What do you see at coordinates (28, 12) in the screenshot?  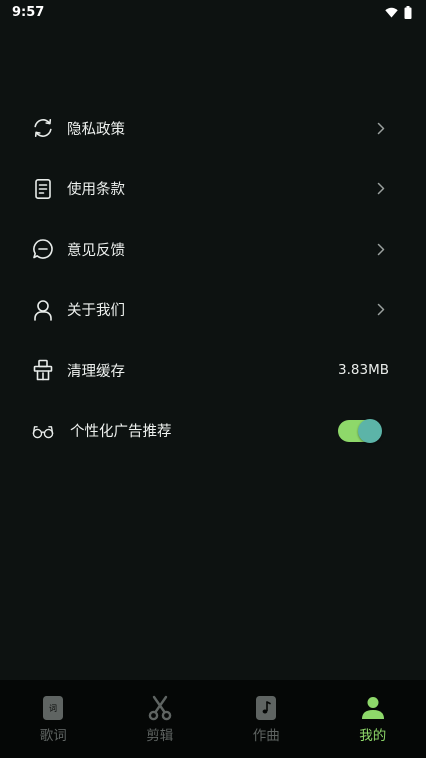 I see `status-time: 9:57` at bounding box center [28, 12].